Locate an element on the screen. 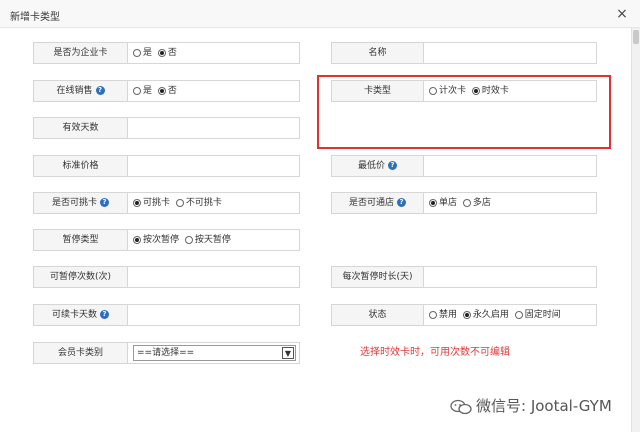 The image size is (640, 432). field-label: 标准价格 is located at coordinates (81, 166).